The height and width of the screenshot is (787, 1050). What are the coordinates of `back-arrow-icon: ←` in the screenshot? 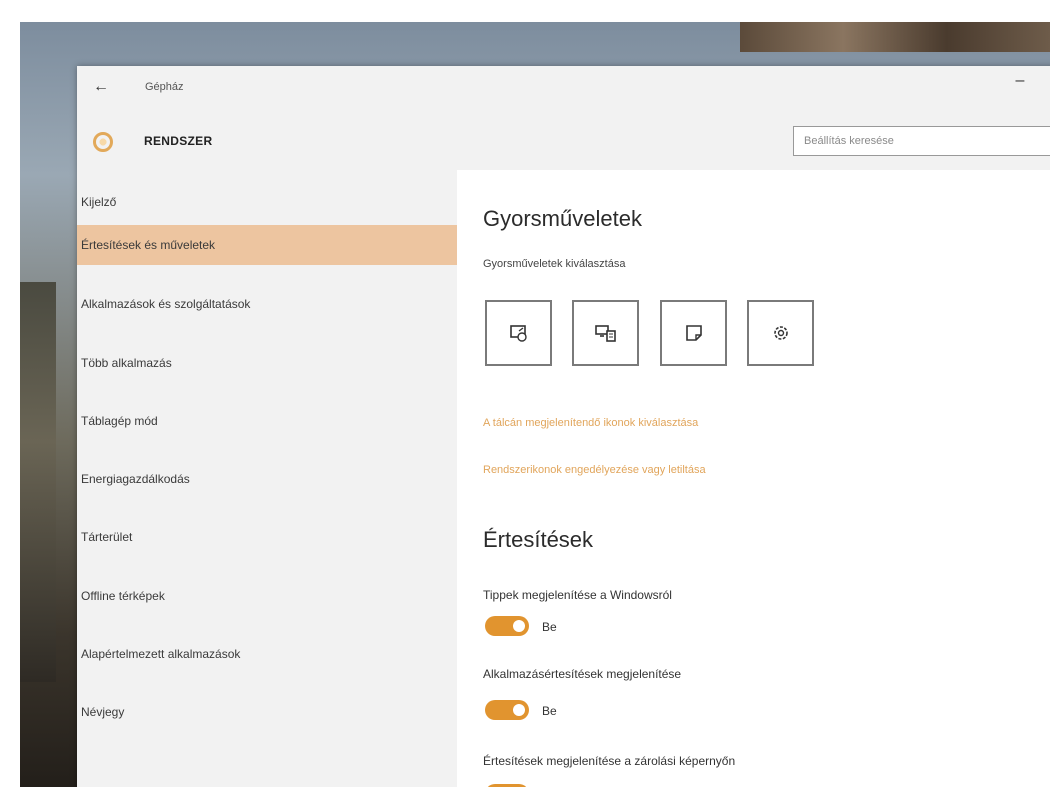 It's located at (101, 87).